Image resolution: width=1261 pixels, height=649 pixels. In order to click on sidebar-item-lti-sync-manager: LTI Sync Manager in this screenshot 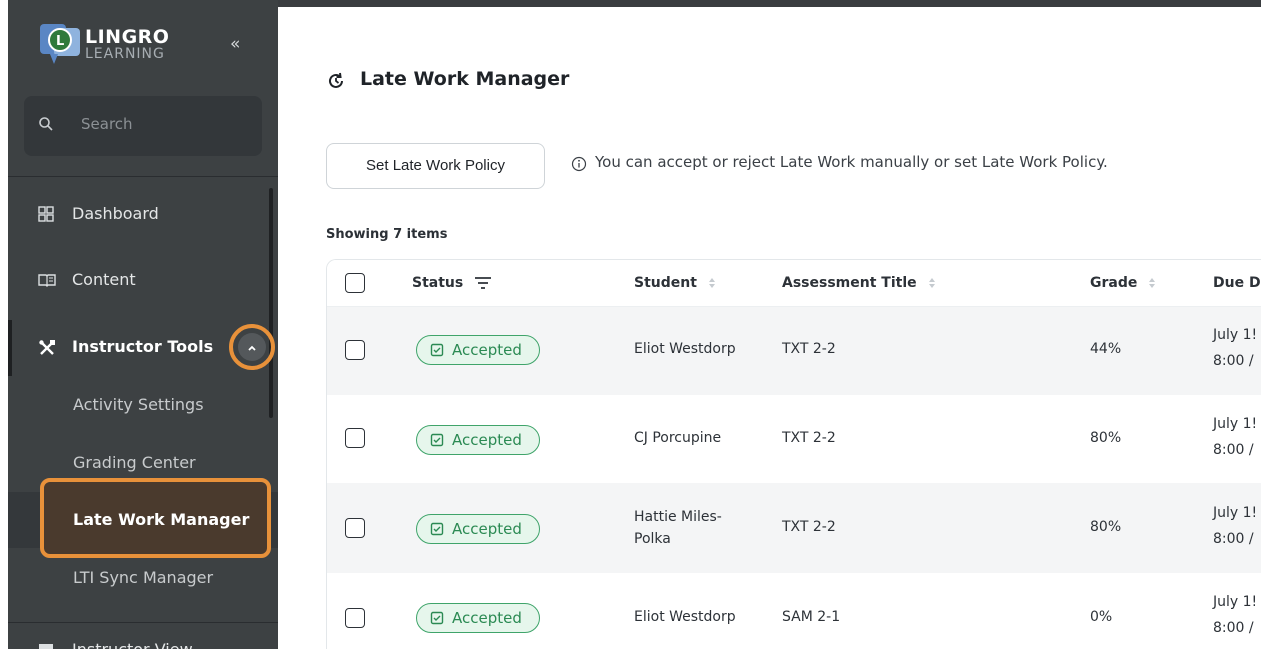, I will do `click(143, 577)`.